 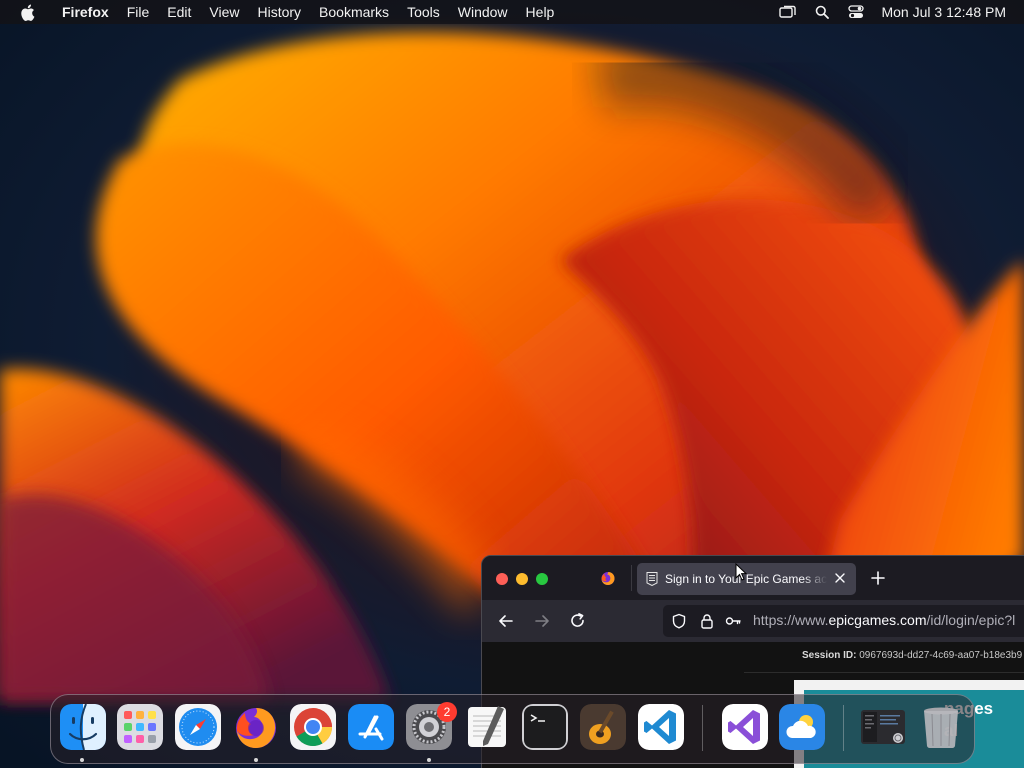 What do you see at coordinates (522, 579) in the screenshot?
I see `window-minimize-button` at bounding box center [522, 579].